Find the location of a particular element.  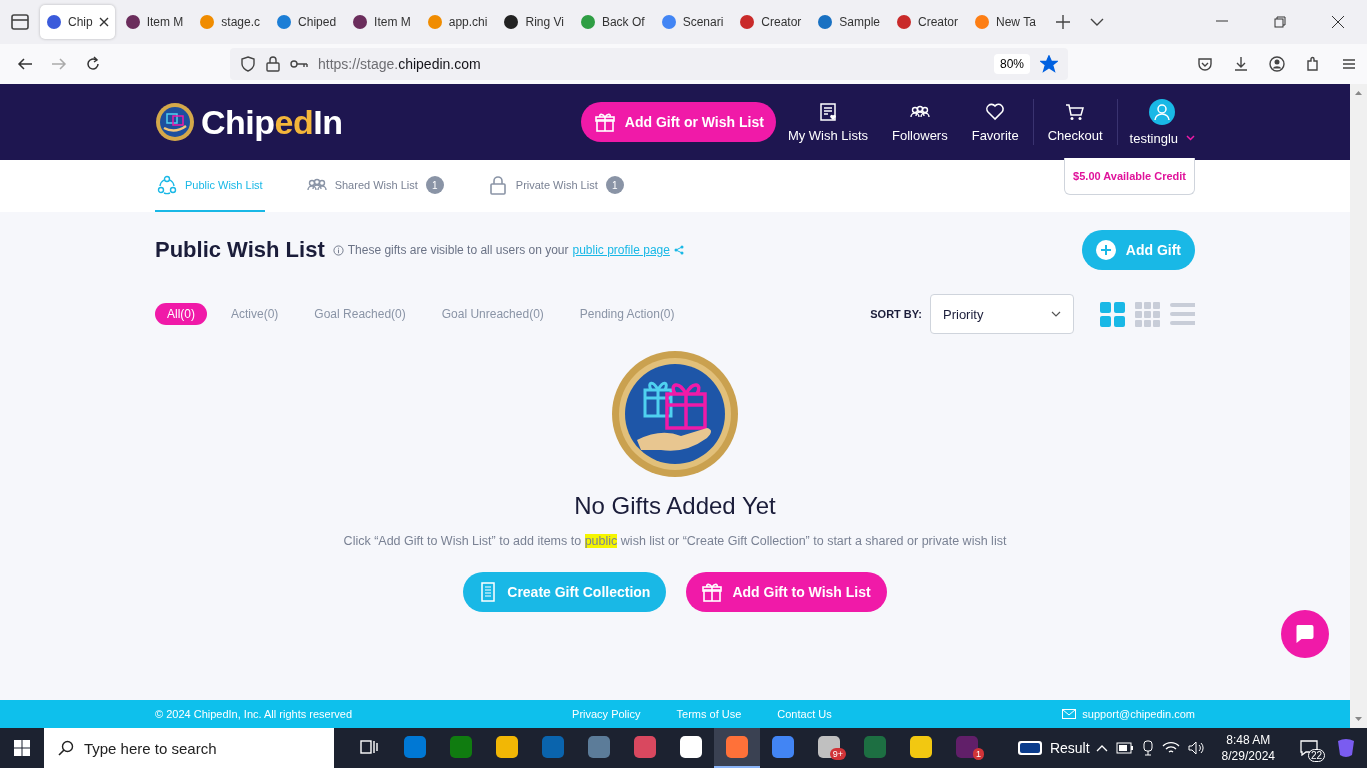

chat-button is located at coordinates (1305, 634).